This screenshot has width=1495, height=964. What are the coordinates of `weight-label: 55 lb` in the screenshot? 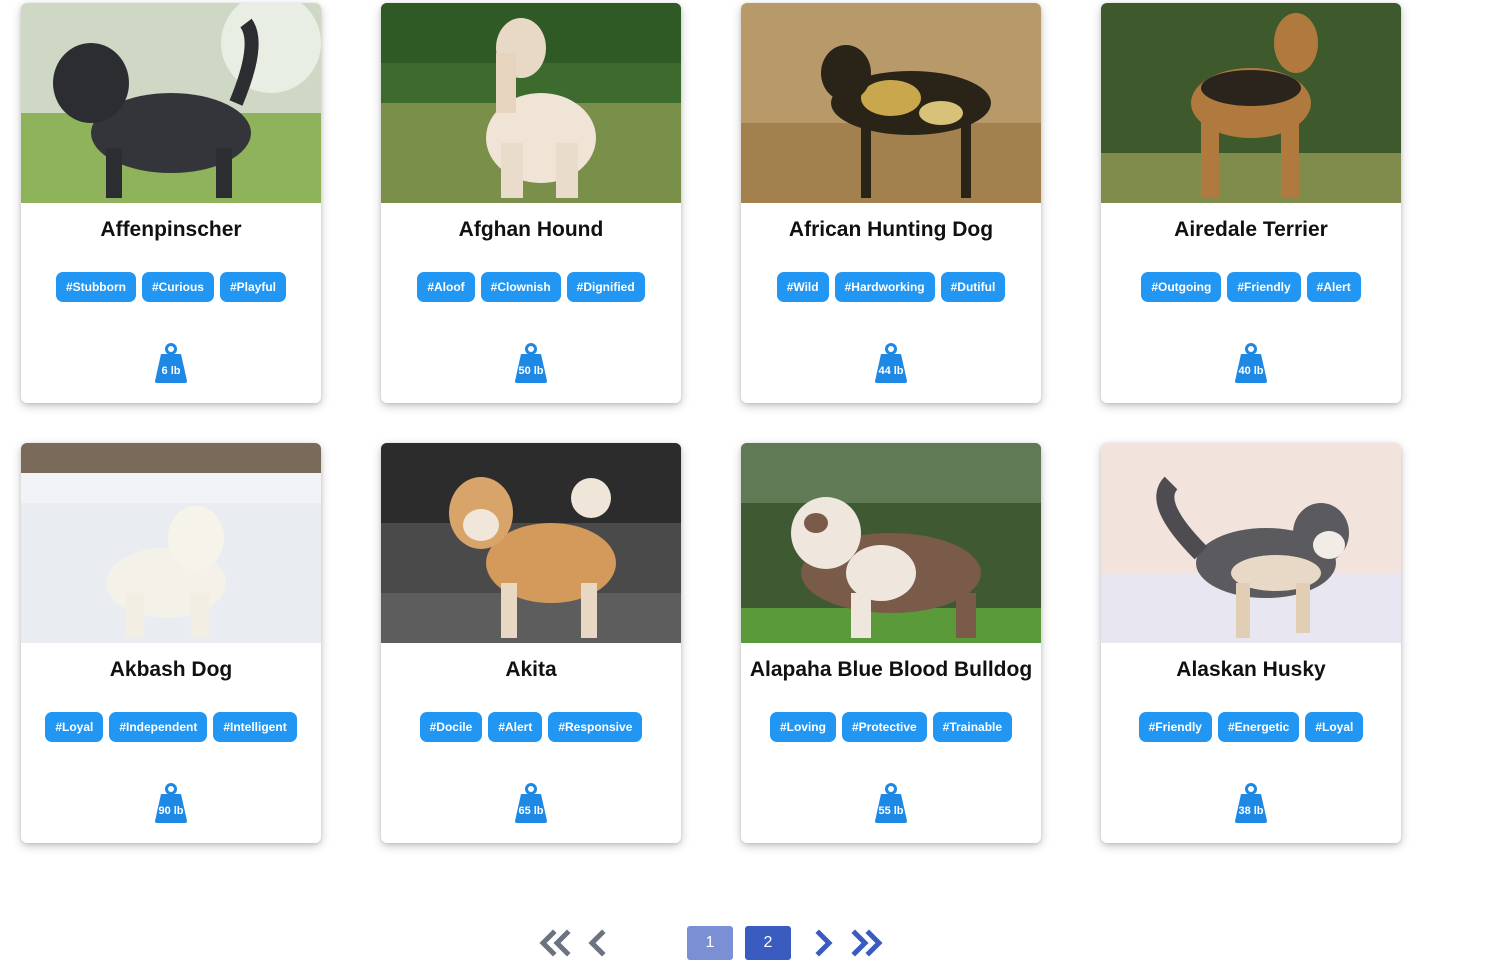 It's located at (891, 811).